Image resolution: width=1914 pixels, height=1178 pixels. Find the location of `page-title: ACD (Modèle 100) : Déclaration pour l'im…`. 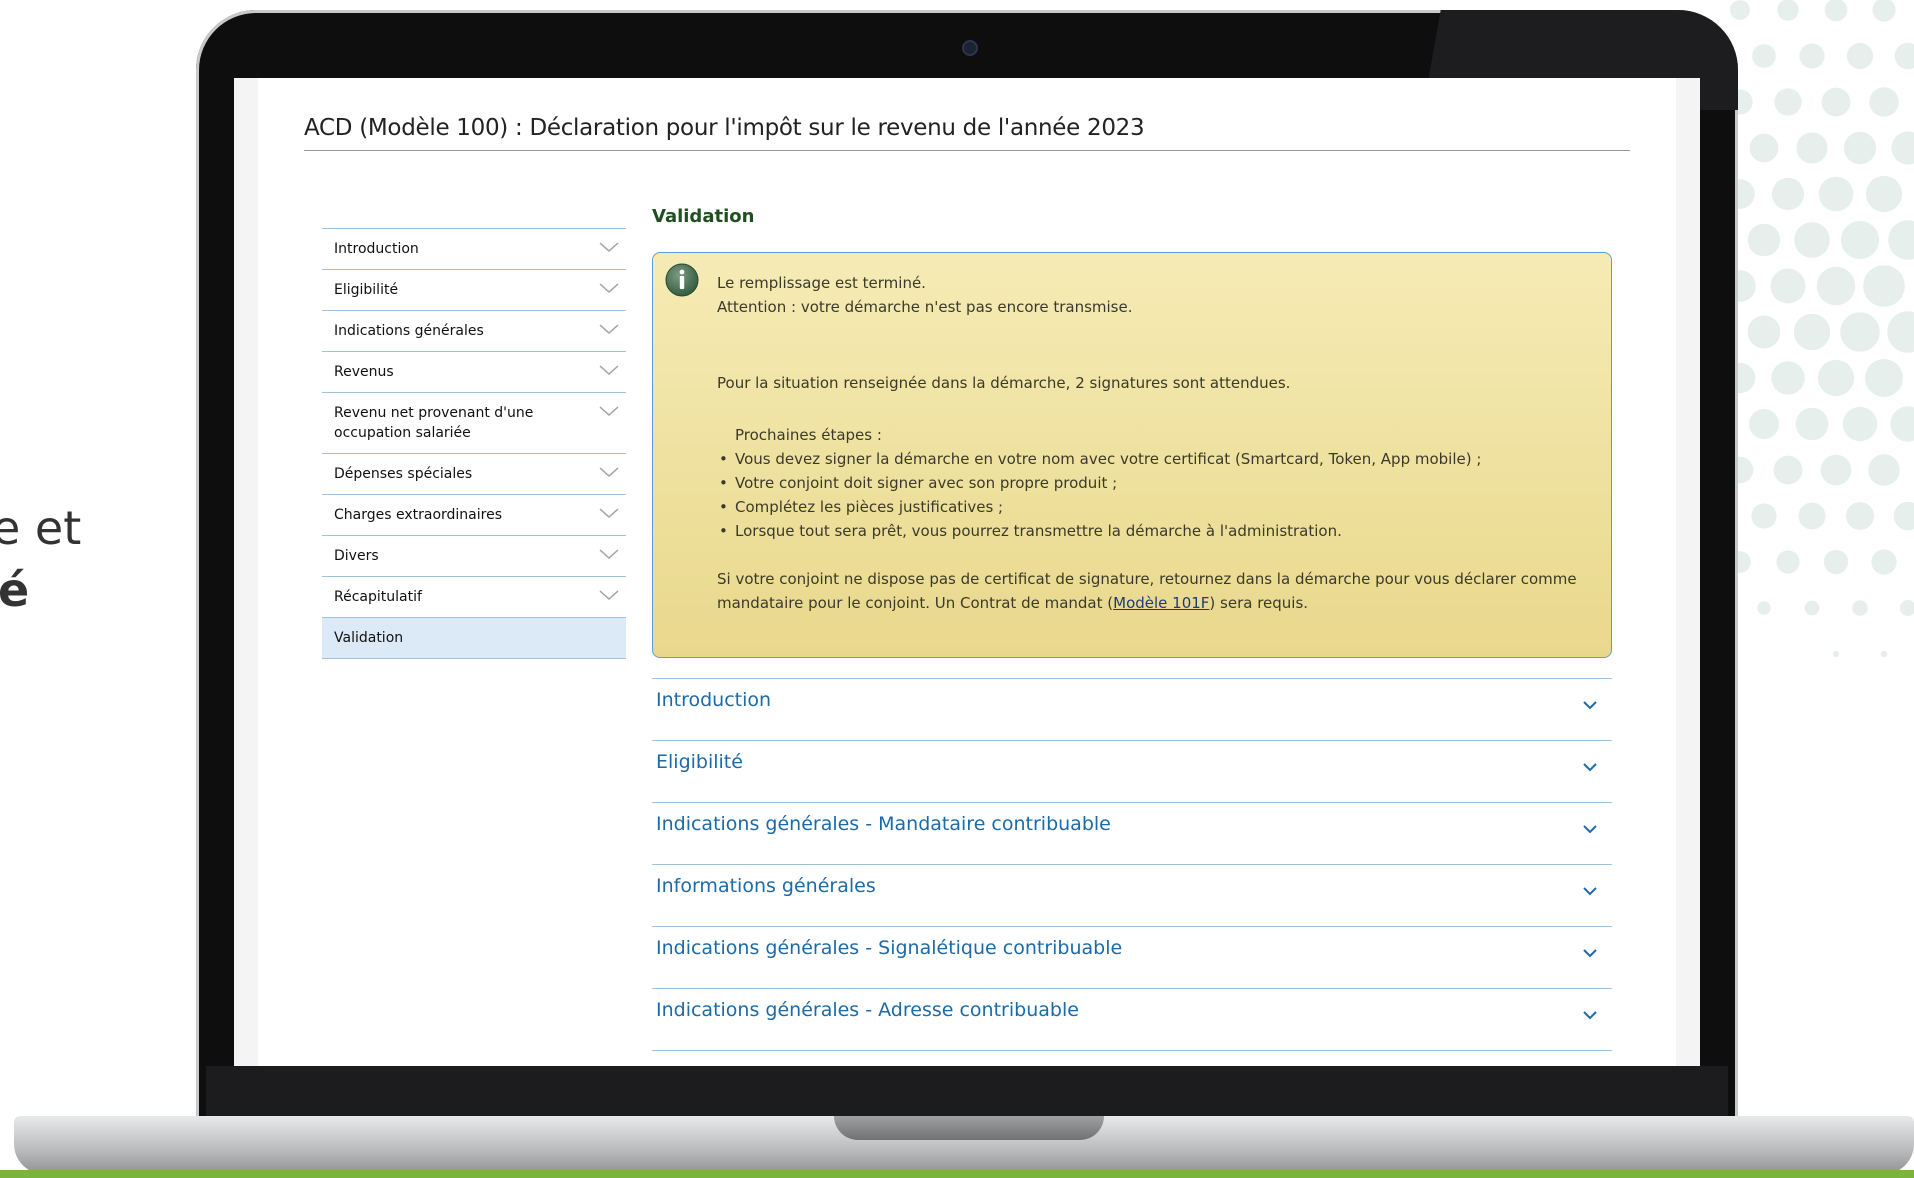

page-title: ACD (Modèle 100) : Déclaration pour l'im… is located at coordinates (967, 128).